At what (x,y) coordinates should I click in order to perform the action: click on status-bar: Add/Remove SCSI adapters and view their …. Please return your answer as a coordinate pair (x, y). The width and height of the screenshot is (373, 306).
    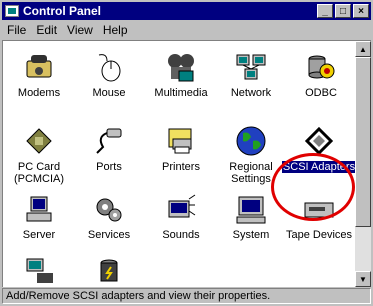
    Looking at the image, I should click on (186, 296).